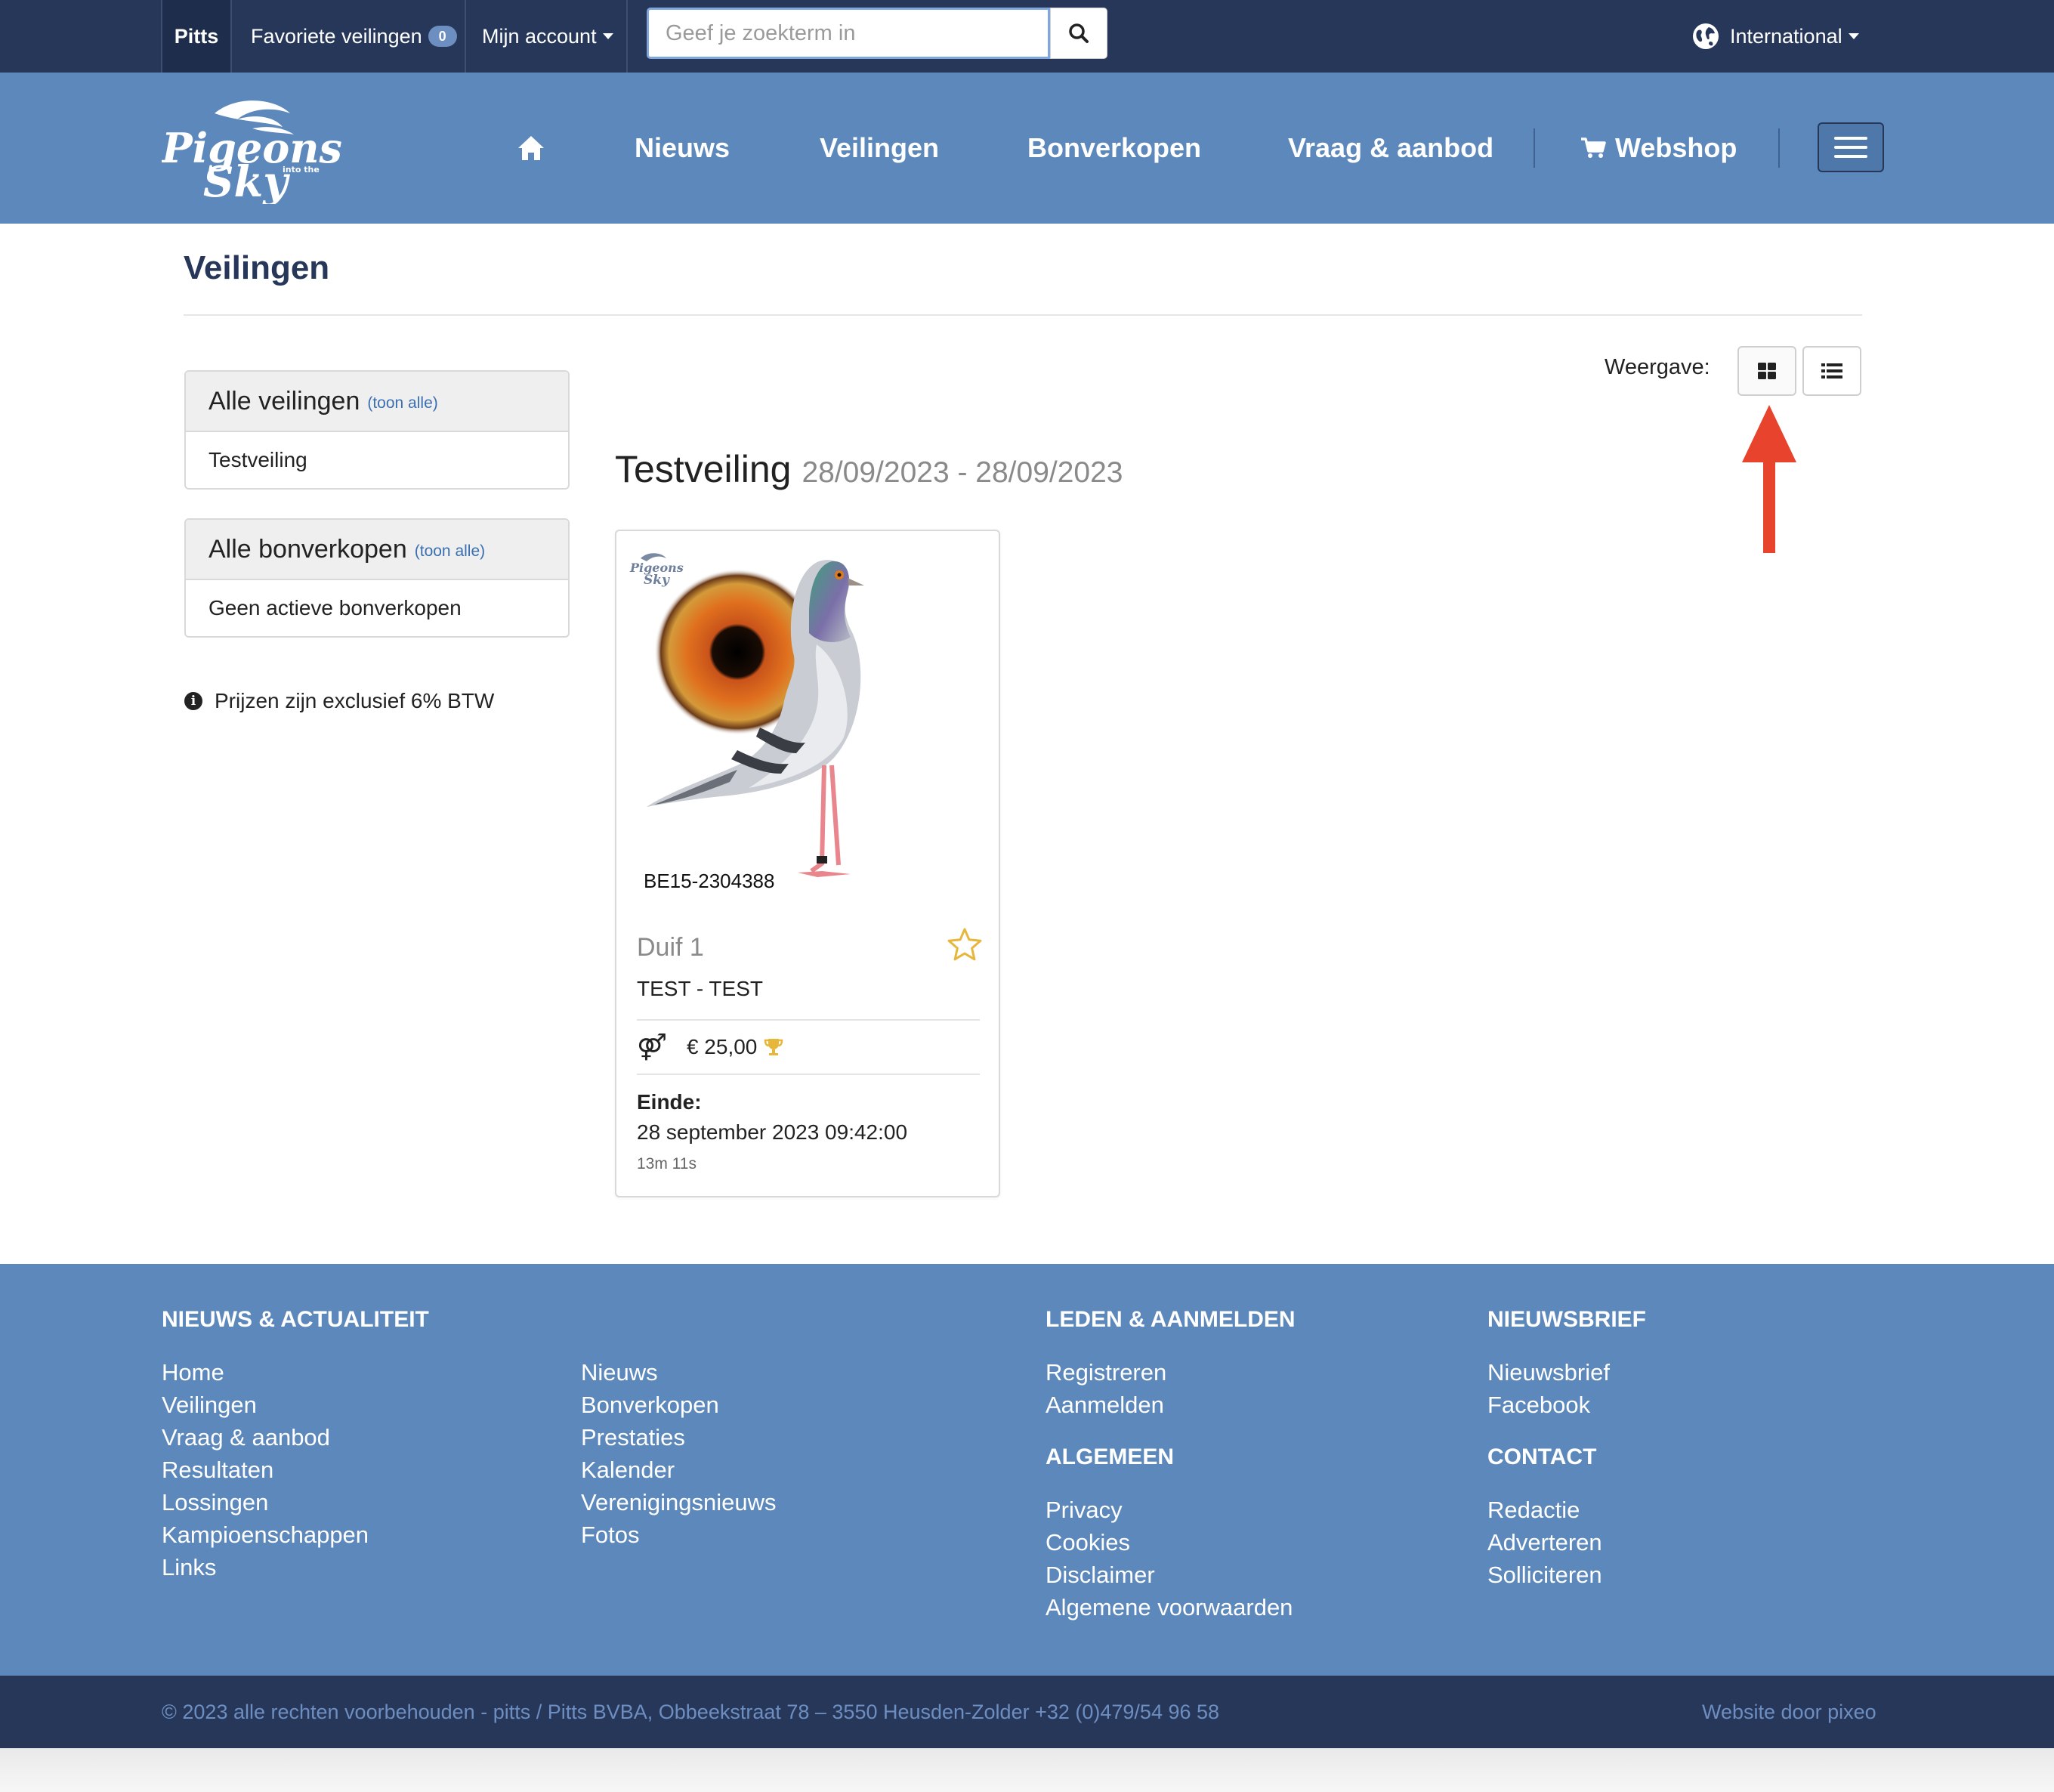 Image resolution: width=2054 pixels, height=1792 pixels. I want to click on auction-dates: 28/09/2023 - 28/09/2023, so click(962, 472).